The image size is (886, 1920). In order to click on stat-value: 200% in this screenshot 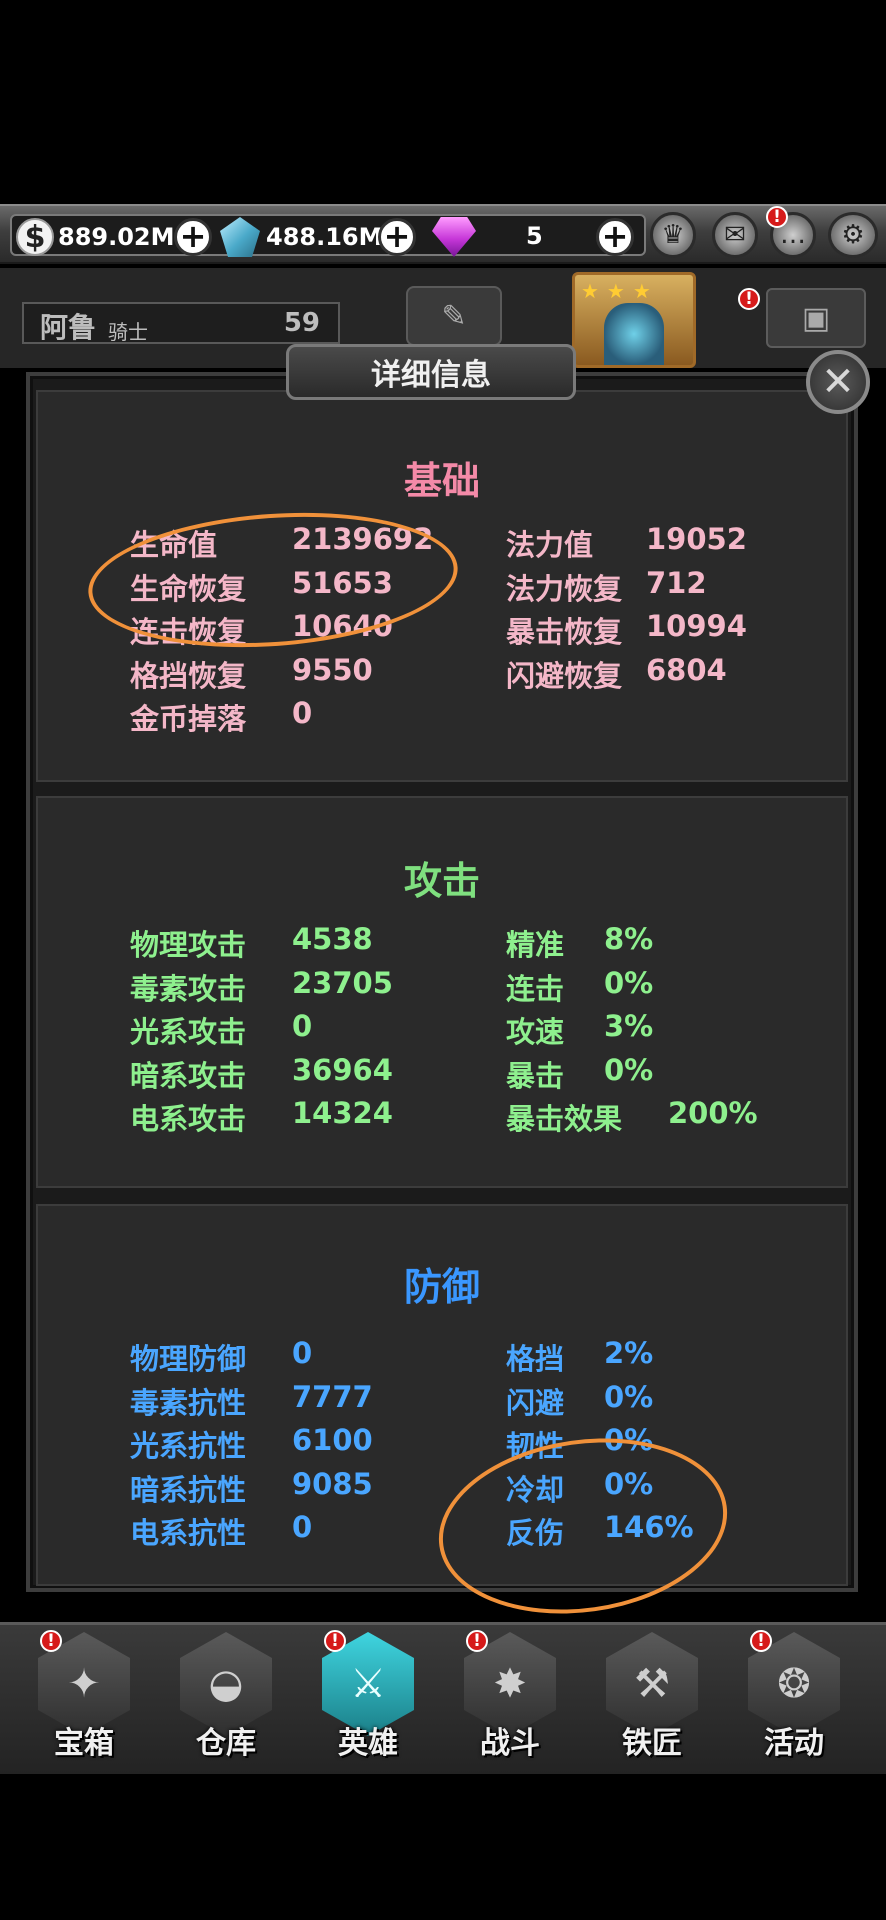, I will do `click(713, 1113)`.